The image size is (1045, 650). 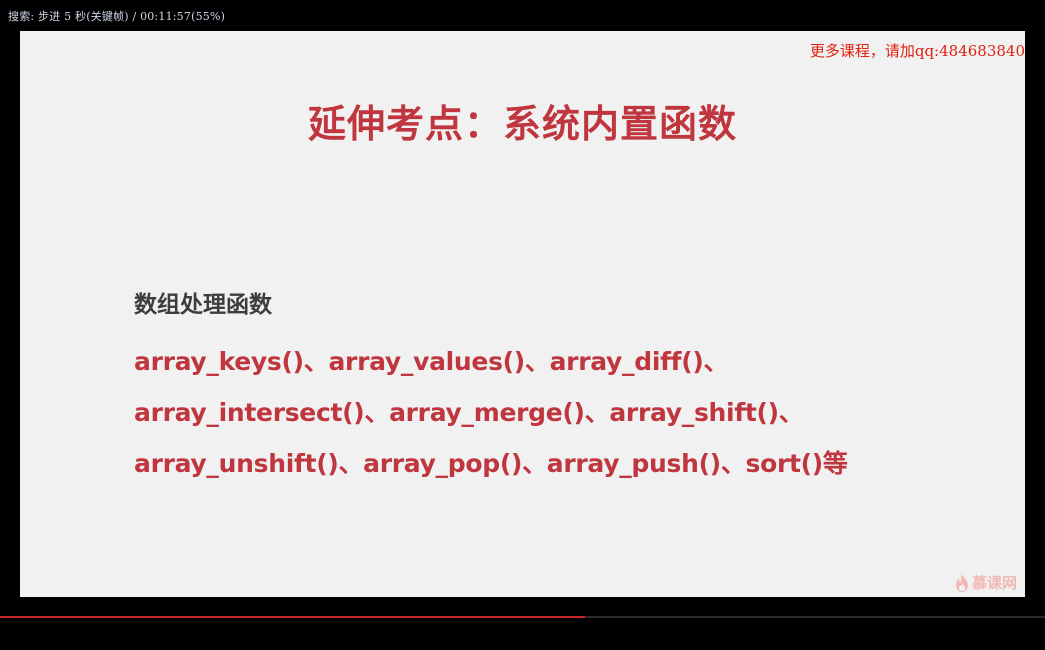 I want to click on progress-bar, so click(x=522, y=617).